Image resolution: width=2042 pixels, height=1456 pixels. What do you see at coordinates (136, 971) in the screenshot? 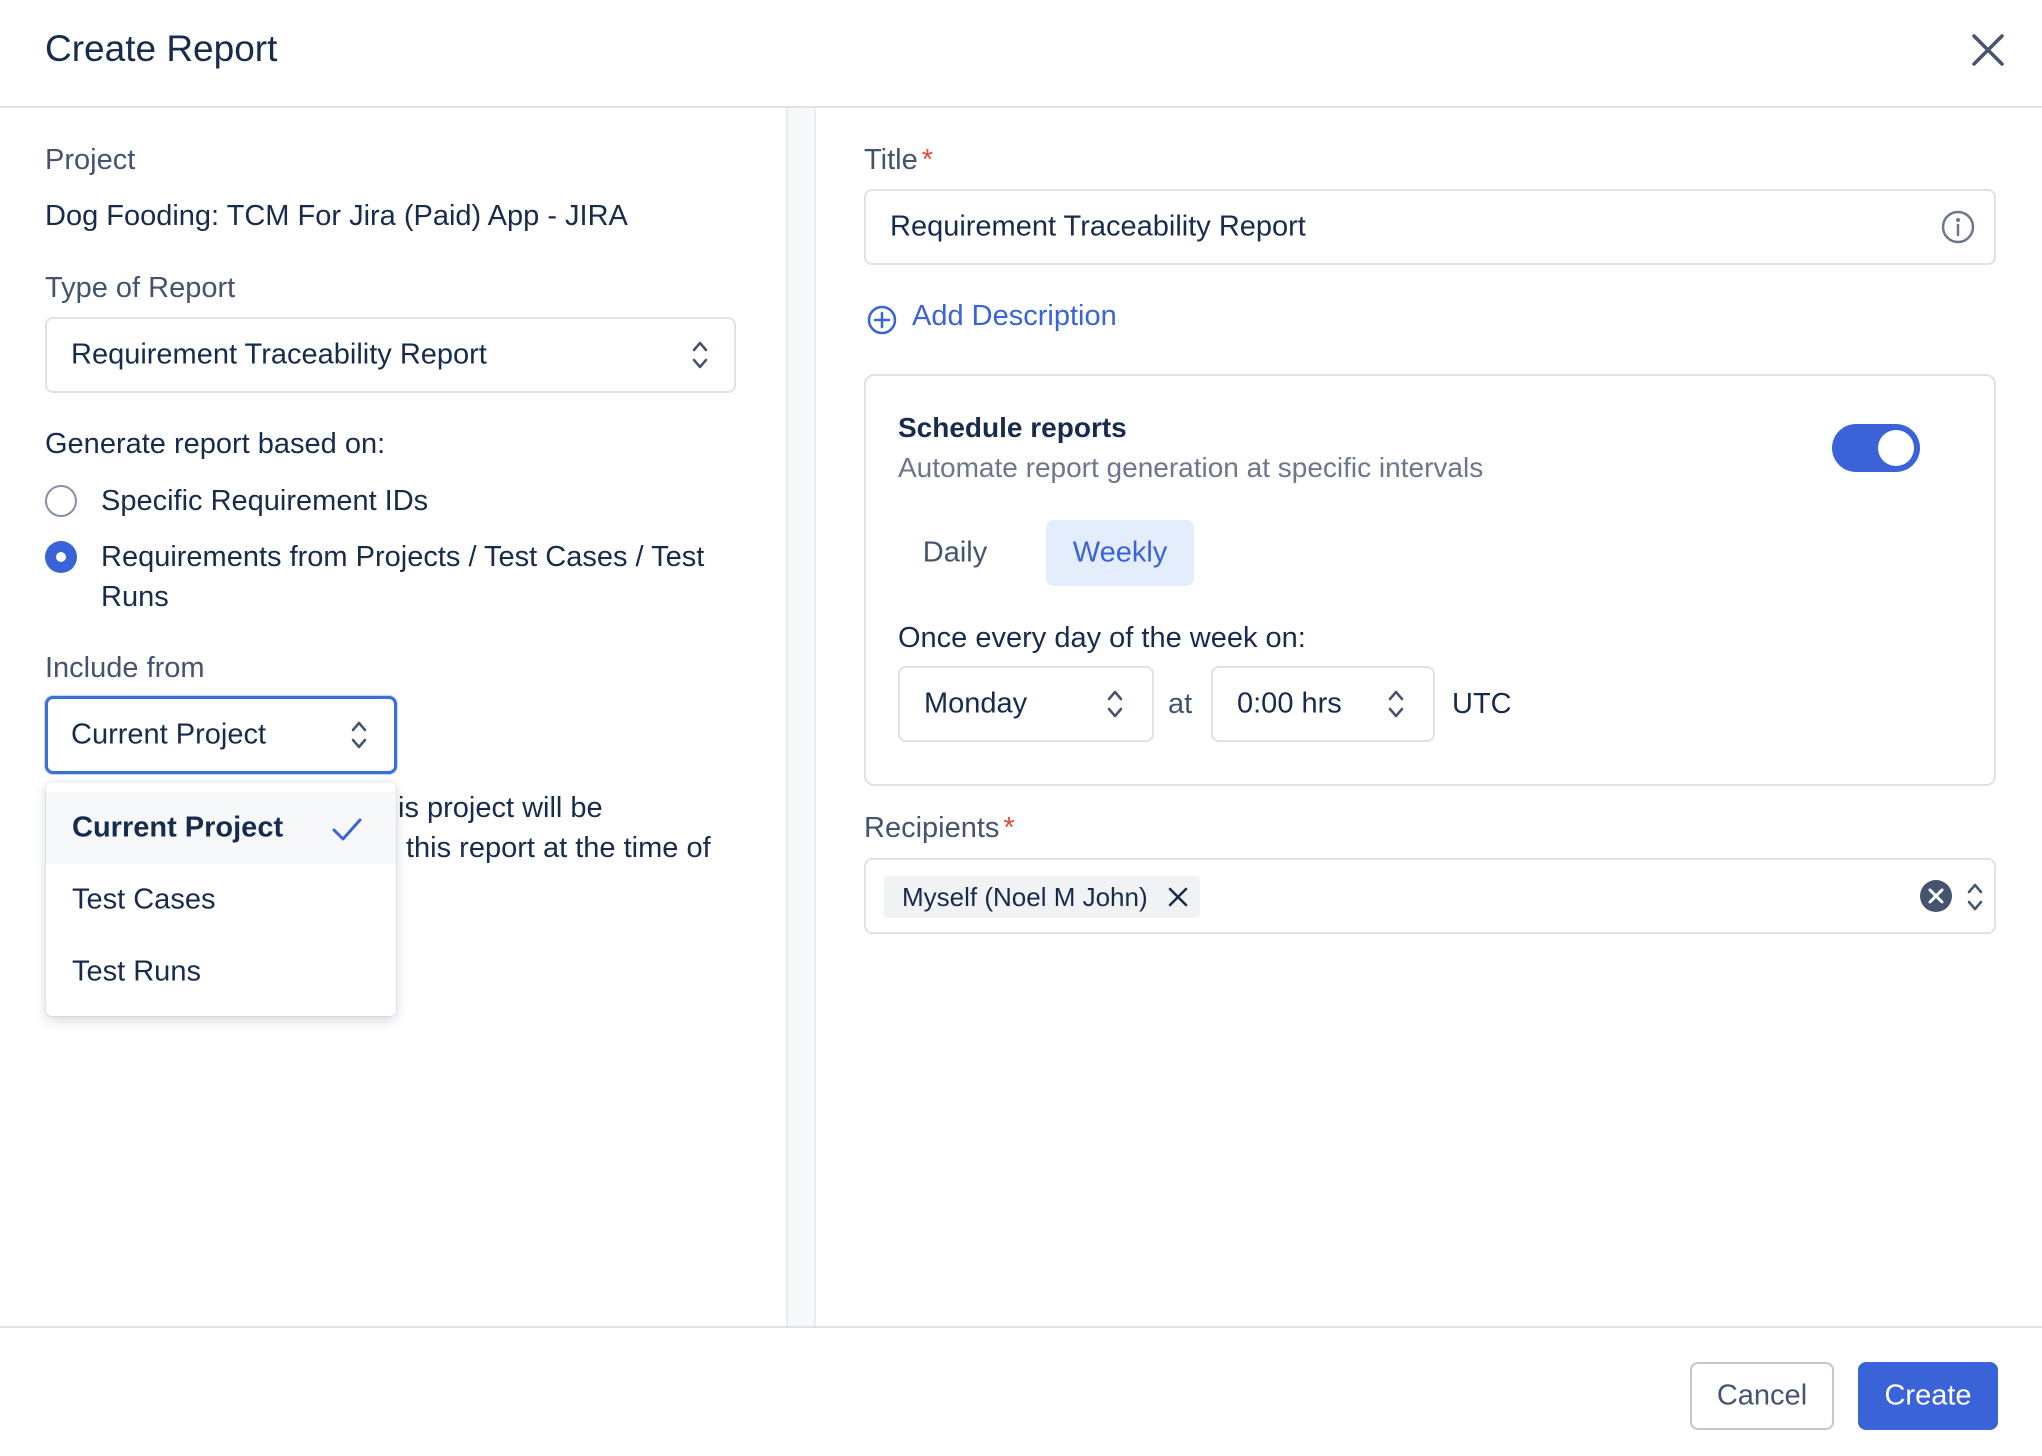
I see `dropdown-option-label: Test Runs` at bounding box center [136, 971].